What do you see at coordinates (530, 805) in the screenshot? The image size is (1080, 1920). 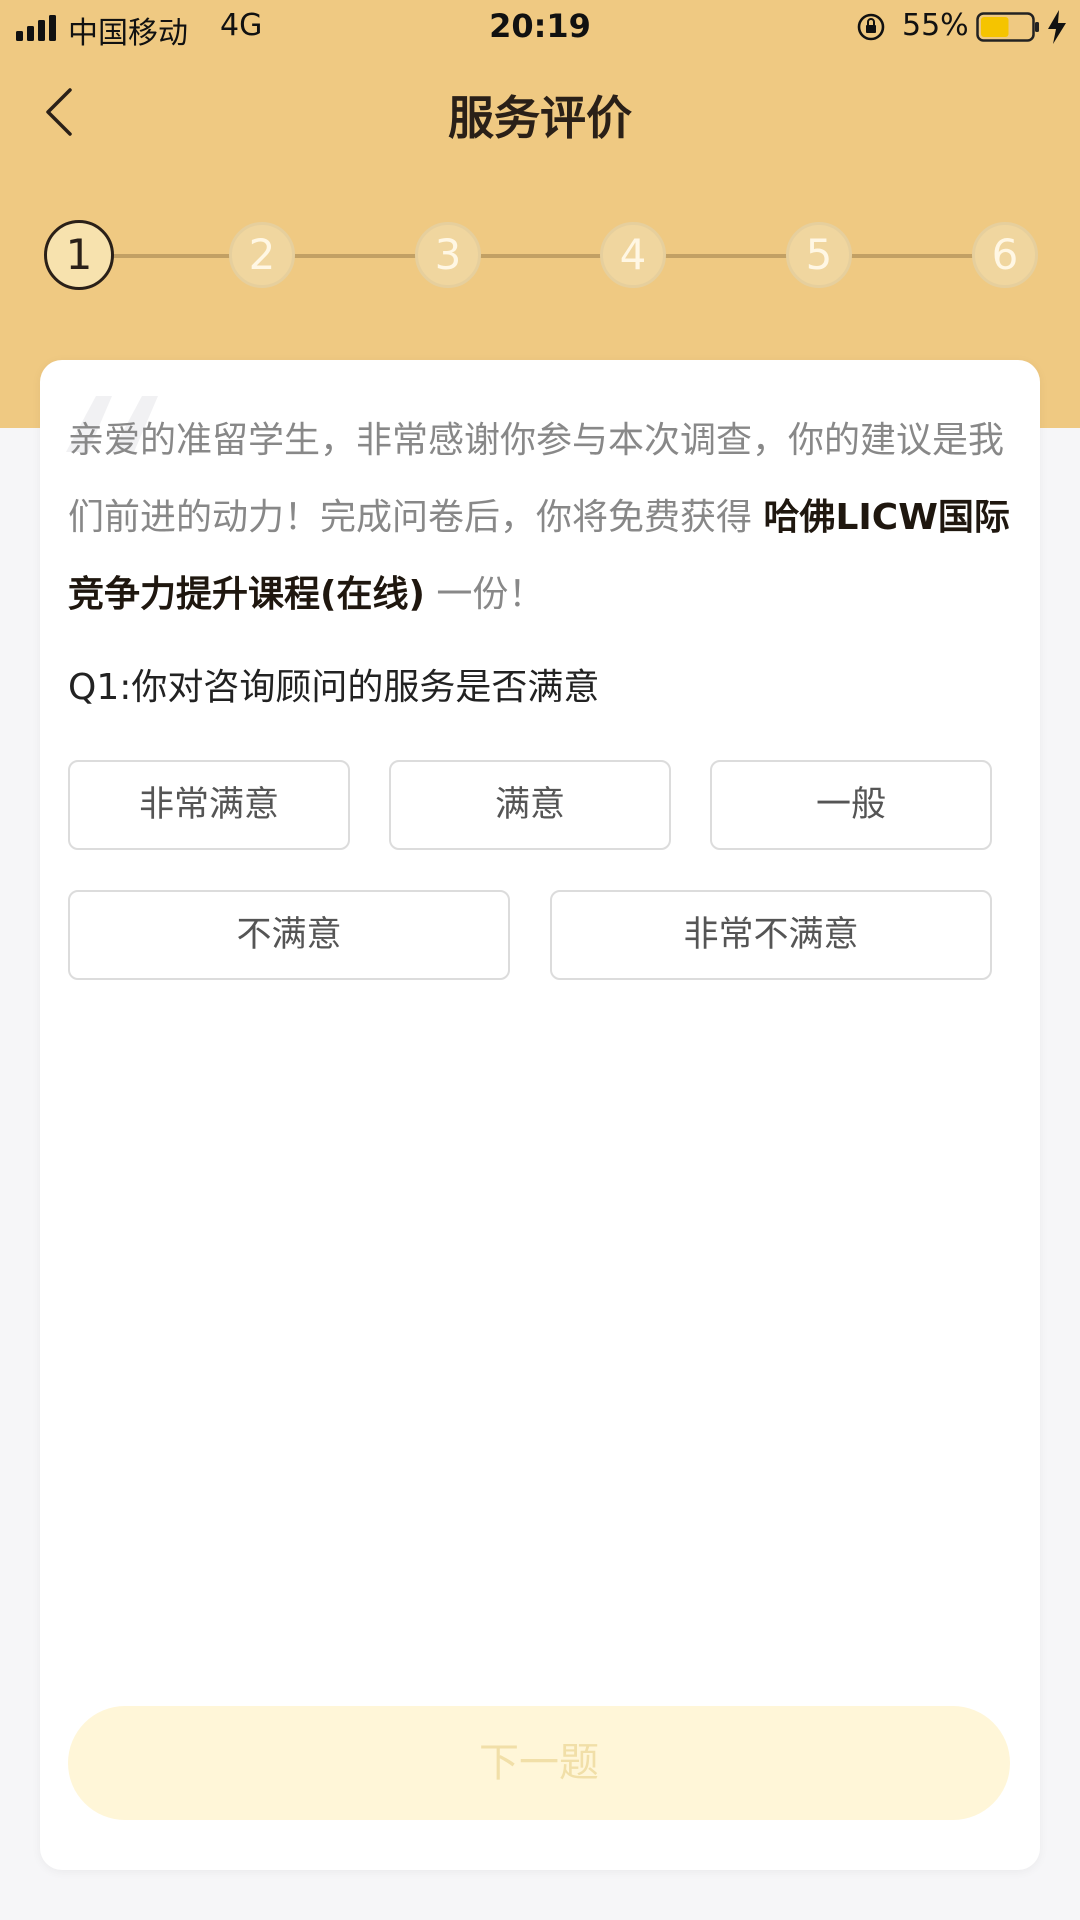 I see `option-satisfied: 满意` at bounding box center [530, 805].